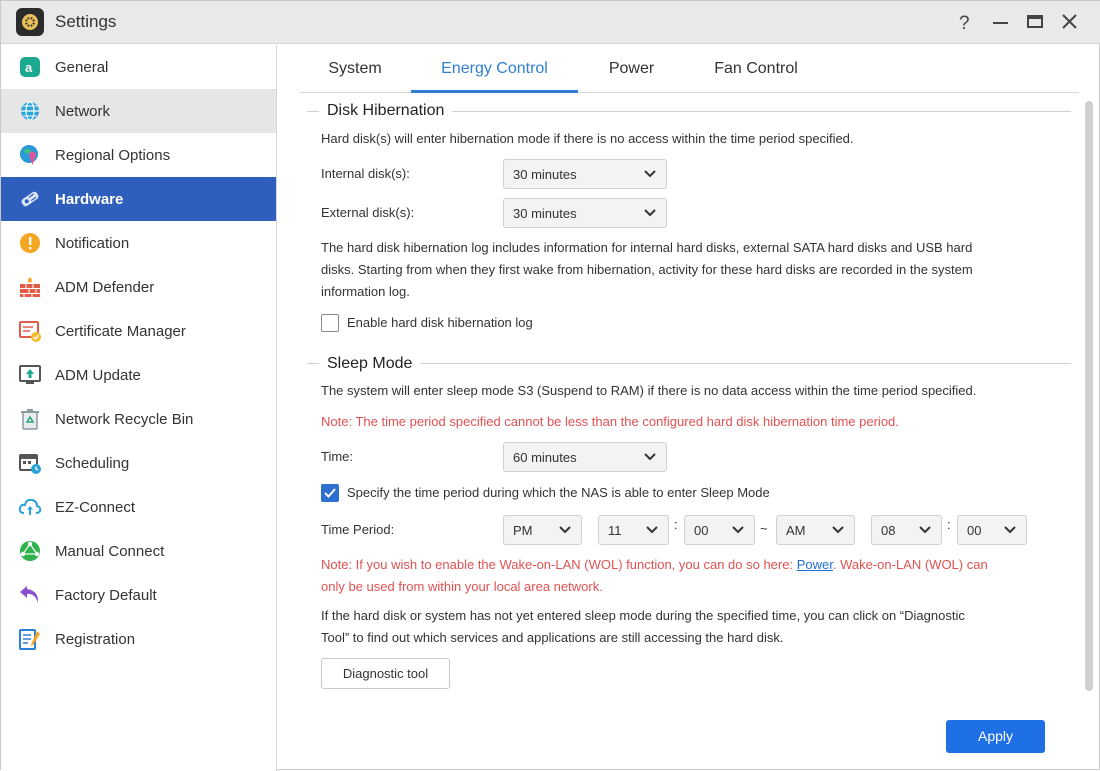 The width and height of the screenshot is (1100, 771). Describe the element at coordinates (30, 287) in the screenshot. I see `firewall-icon` at that location.